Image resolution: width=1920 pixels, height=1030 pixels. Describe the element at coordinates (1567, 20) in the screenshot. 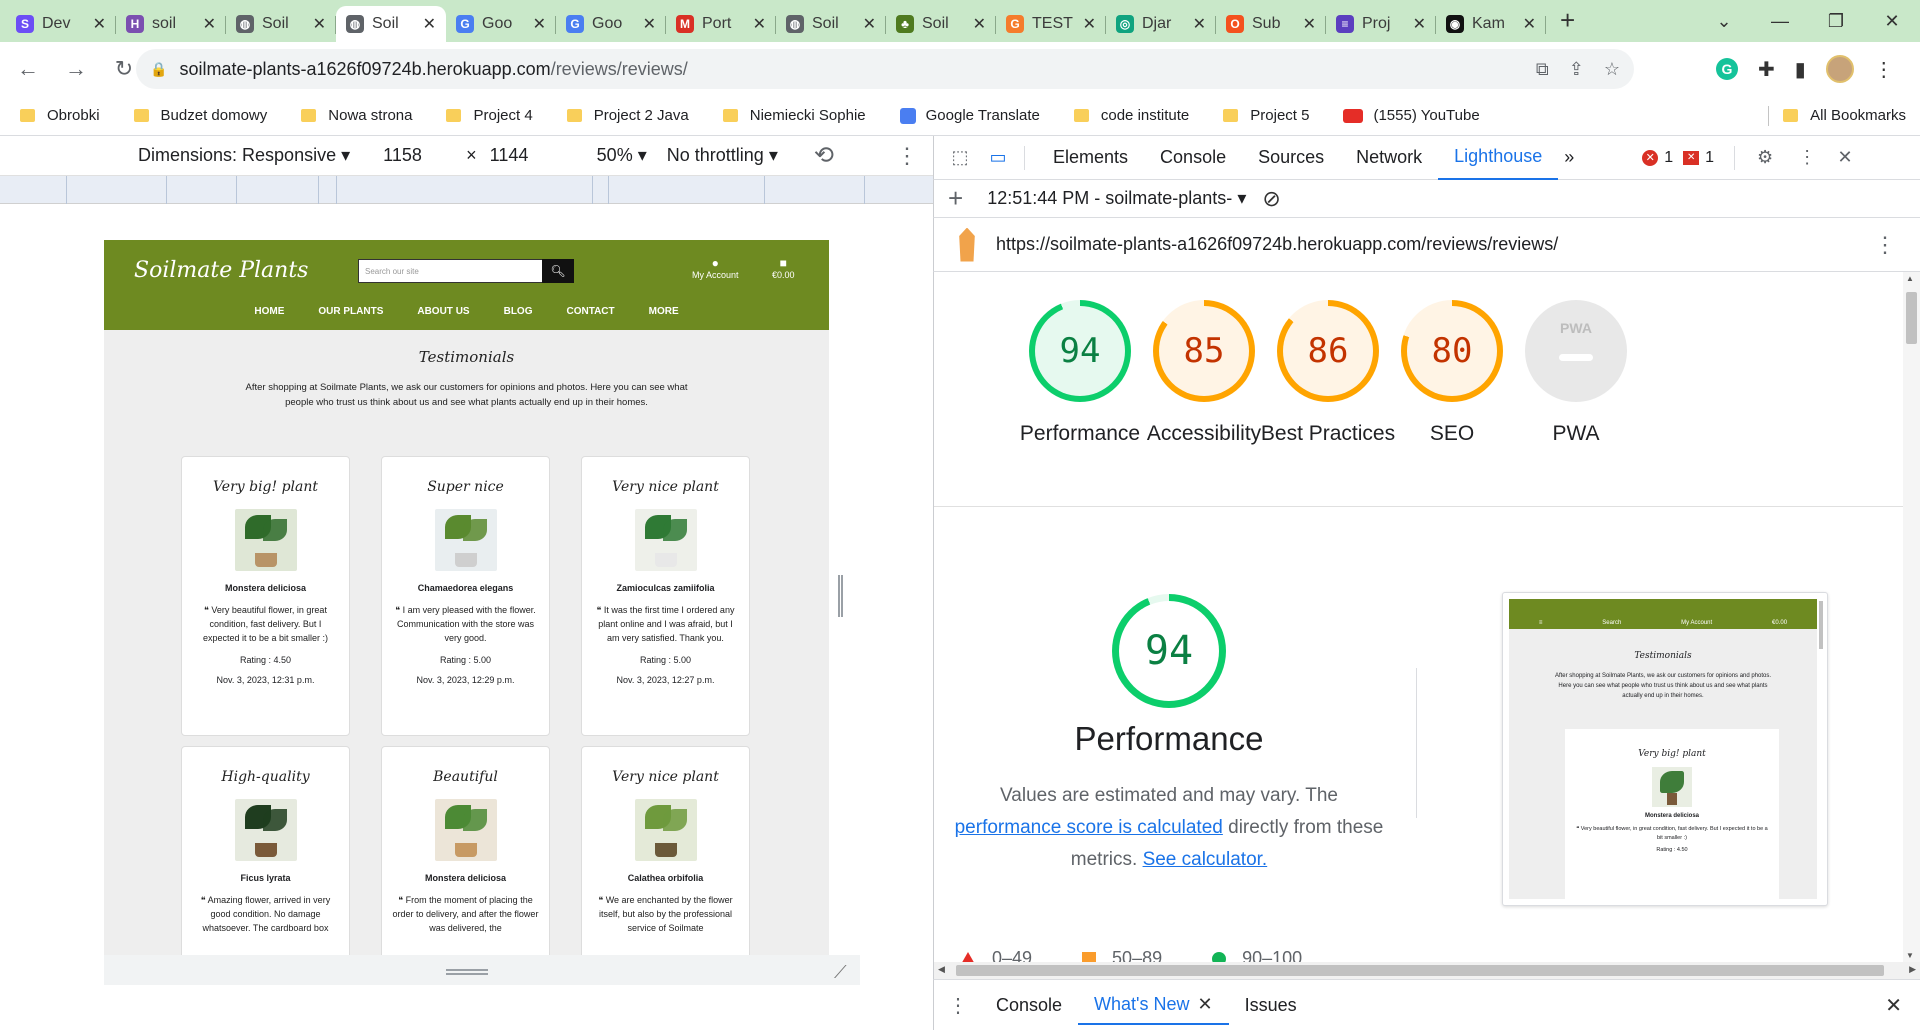

I see `new-tab-button: +` at that location.